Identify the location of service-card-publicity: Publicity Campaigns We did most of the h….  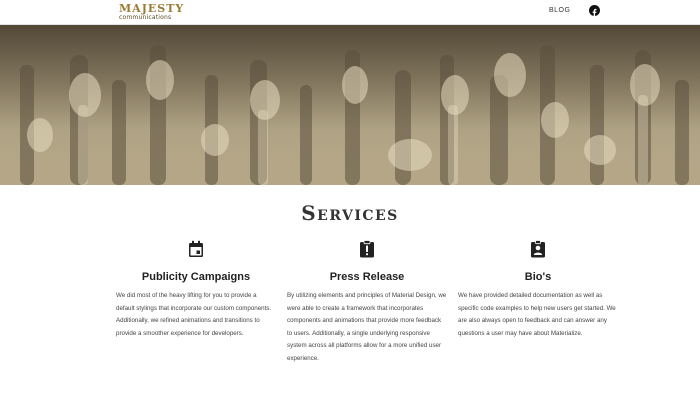
(196, 290).